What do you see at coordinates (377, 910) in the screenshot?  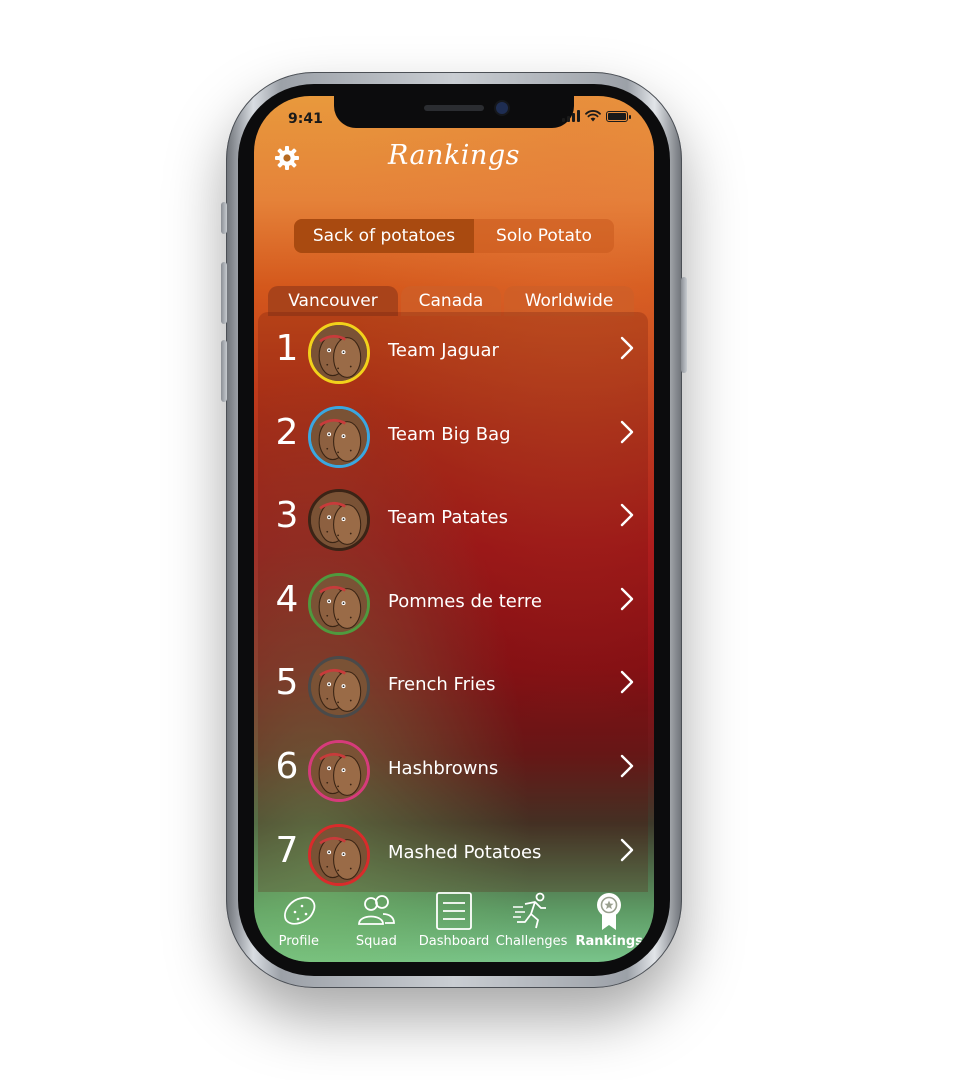 I see `squad-icon` at bounding box center [377, 910].